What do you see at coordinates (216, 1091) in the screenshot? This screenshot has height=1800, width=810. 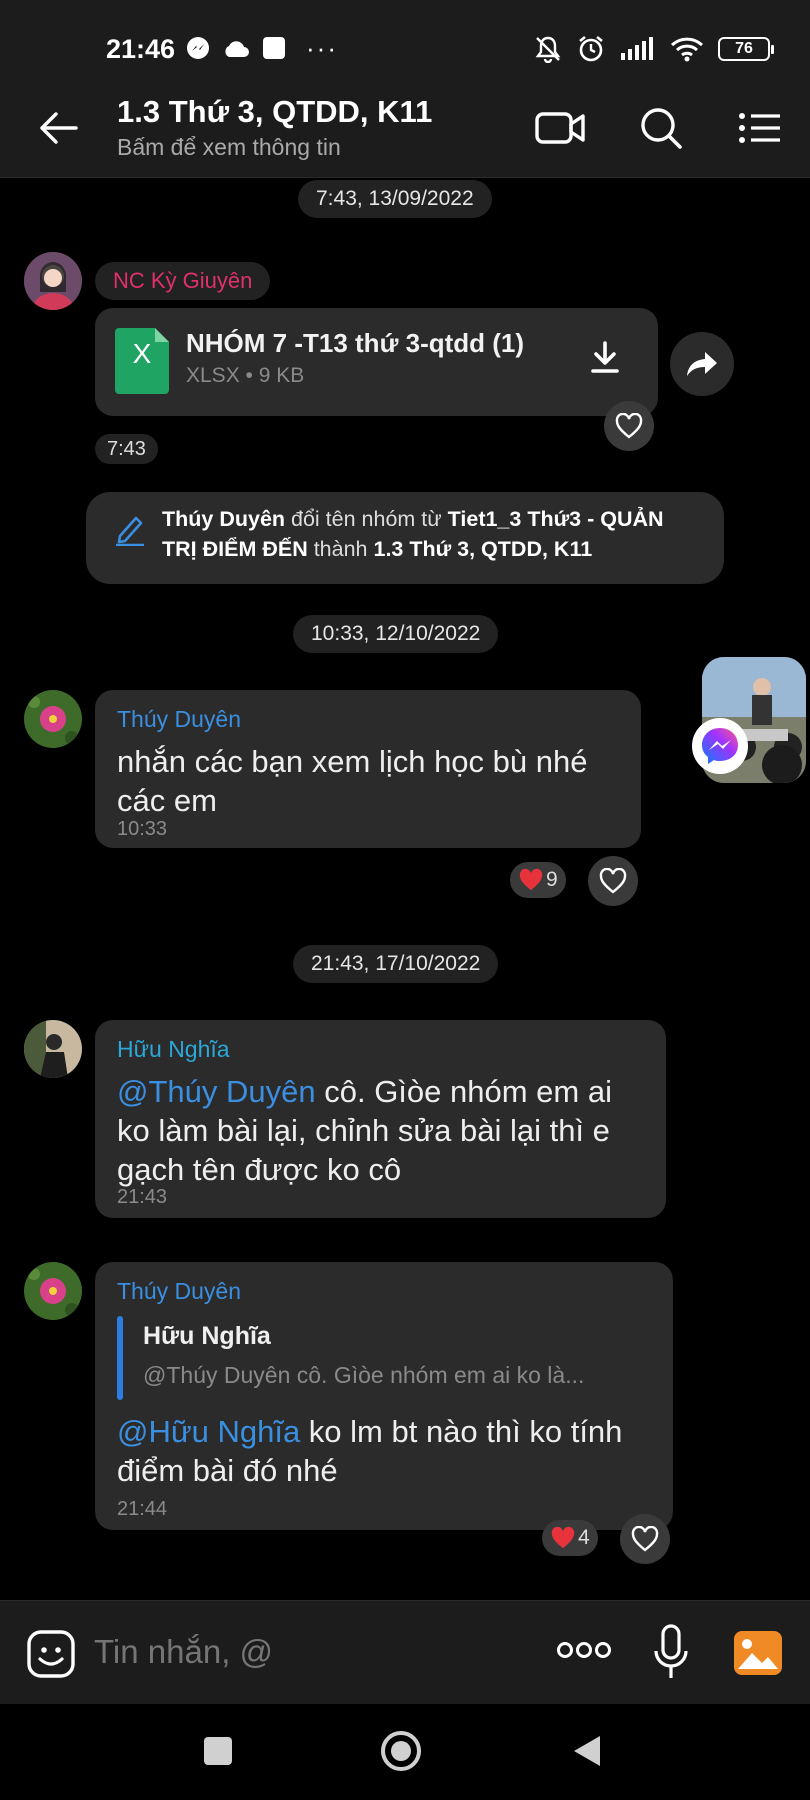 I see `mention: @Thúy Duyên` at bounding box center [216, 1091].